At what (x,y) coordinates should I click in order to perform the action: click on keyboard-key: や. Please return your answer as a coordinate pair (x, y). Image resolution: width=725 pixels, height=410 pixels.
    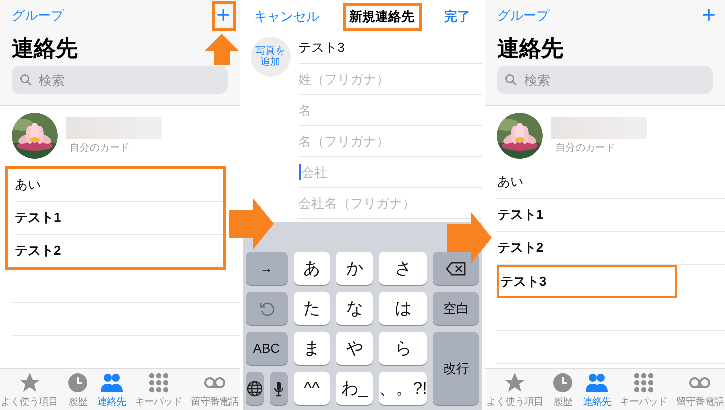
    Looking at the image, I should click on (355, 348).